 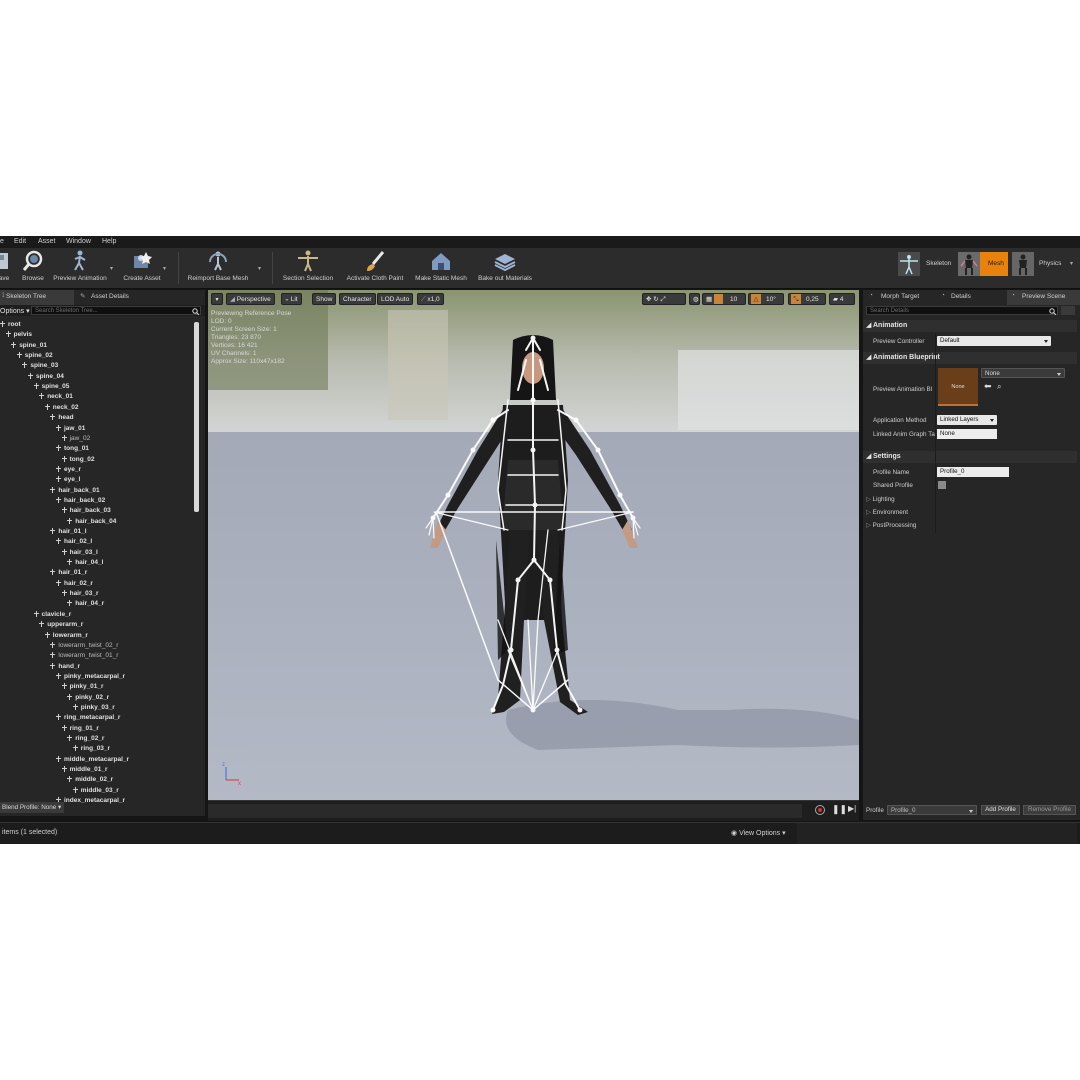 What do you see at coordinates (430, 299) in the screenshot?
I see `playback-speed-button: ⟋ x1,0` at bounding box center [430, 299].